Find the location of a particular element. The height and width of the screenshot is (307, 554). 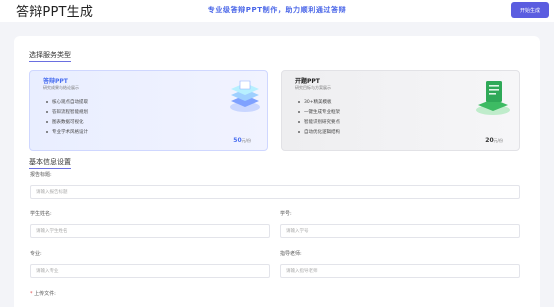

tagline: 专业级答辩PPT制作，助力顺利通过答辩 is located at coordinates (277, 10).